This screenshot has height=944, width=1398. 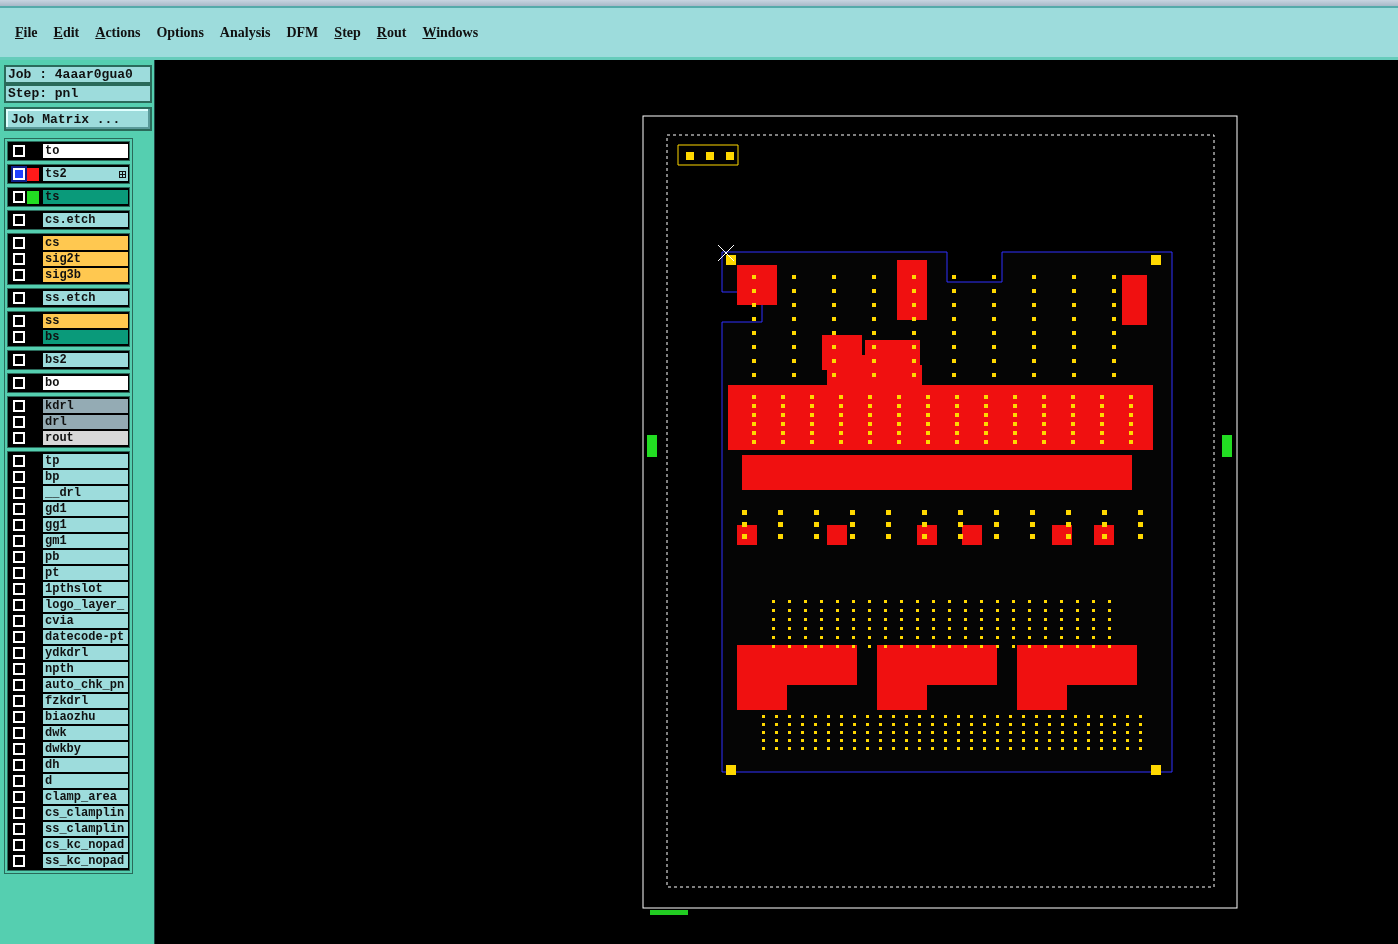 I want to click on menu-item: Analysis, so click(x=245, y=32).